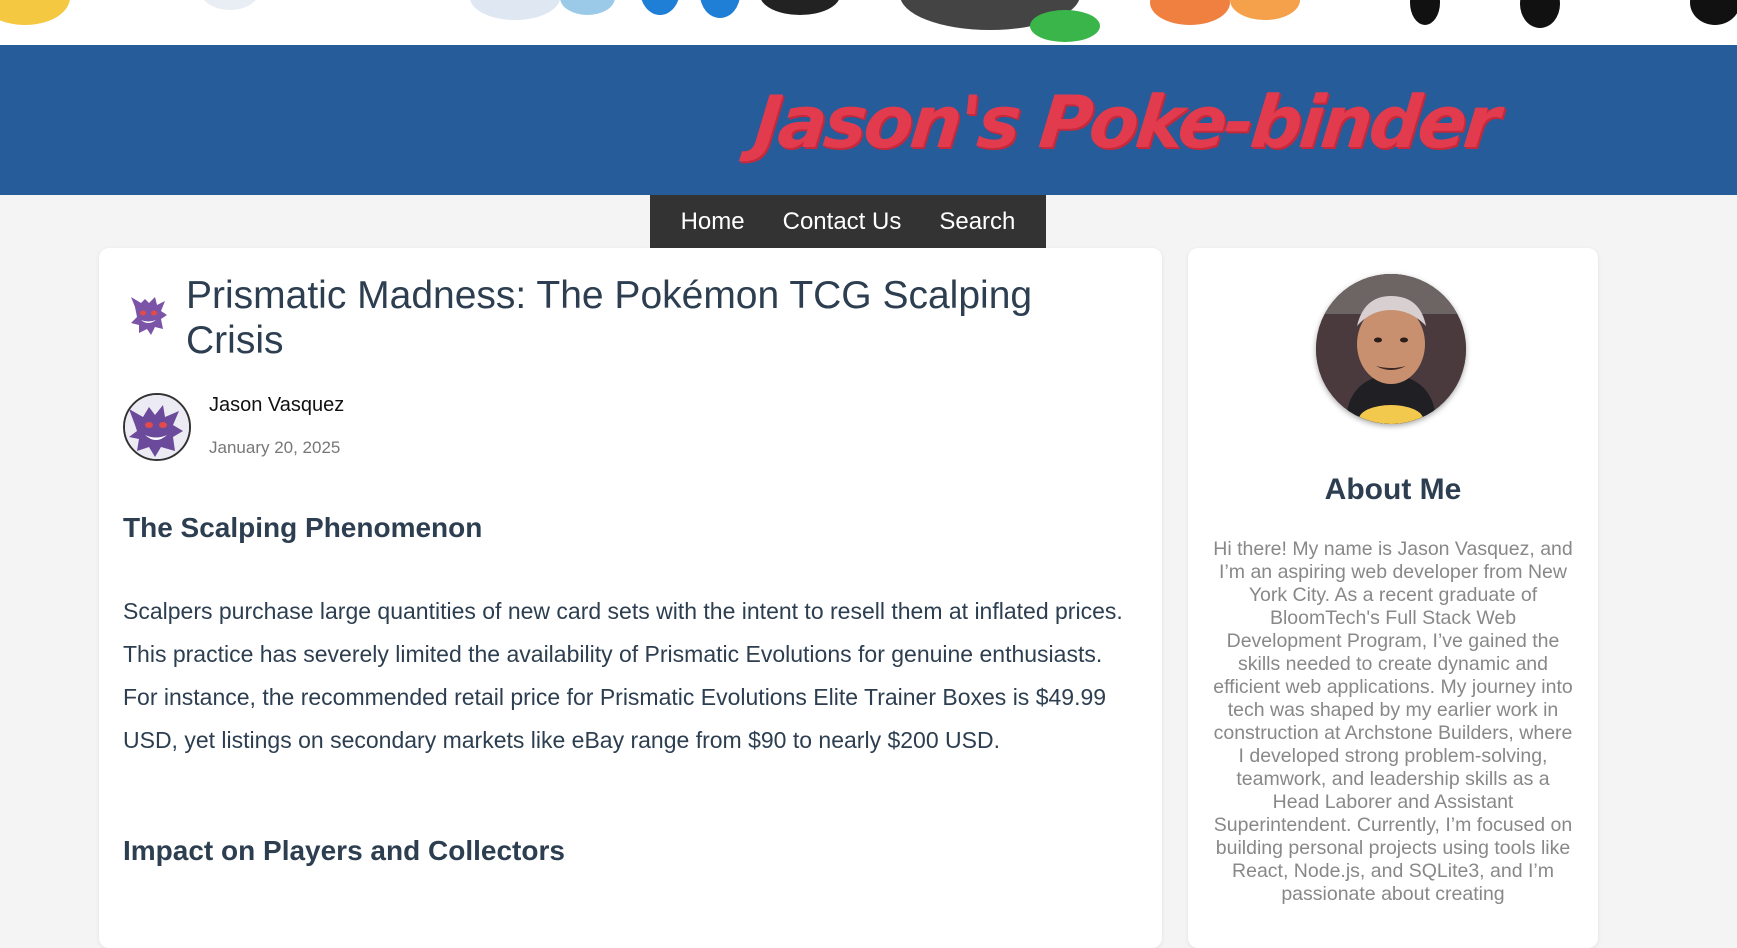 Image resolution: width=1737 pixels, height=948 pixels. What do you see at coordinates (1125, 122) in the screenshot?
I see `site-title: Jason's Poke-binder` at bounding box center [1125, 122].